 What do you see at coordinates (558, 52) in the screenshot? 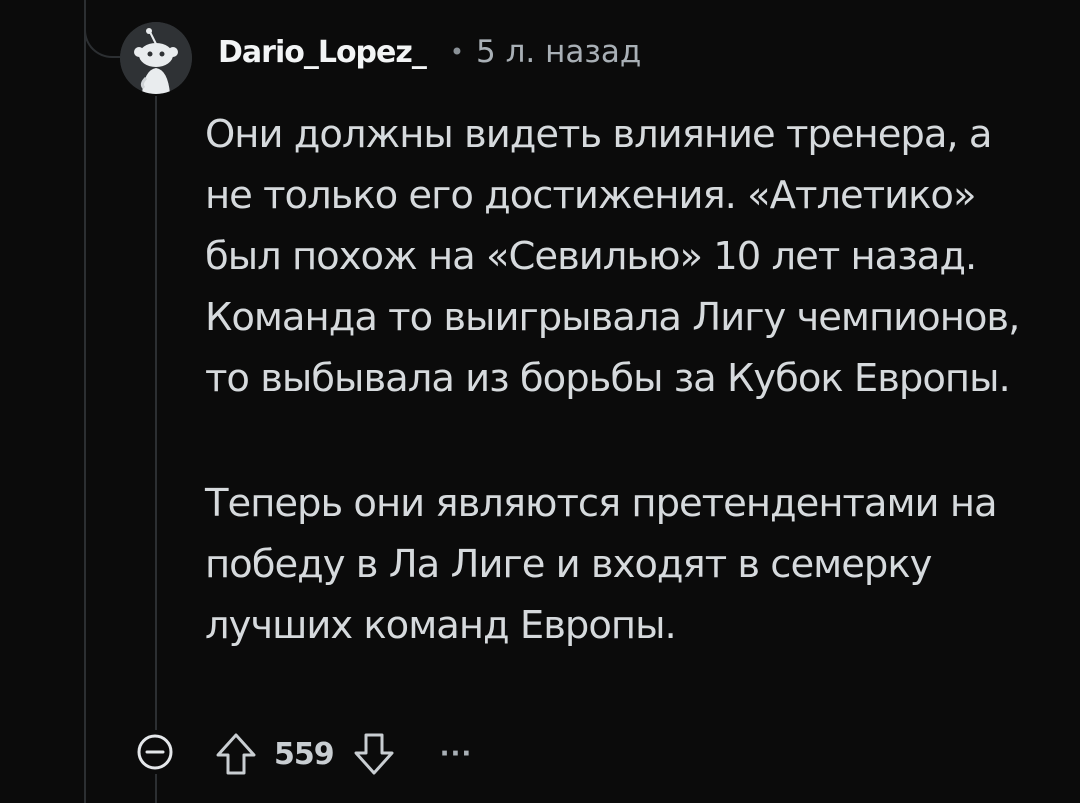
I see `timestamp: 5 л. назад` at bounding box center [558, 52].